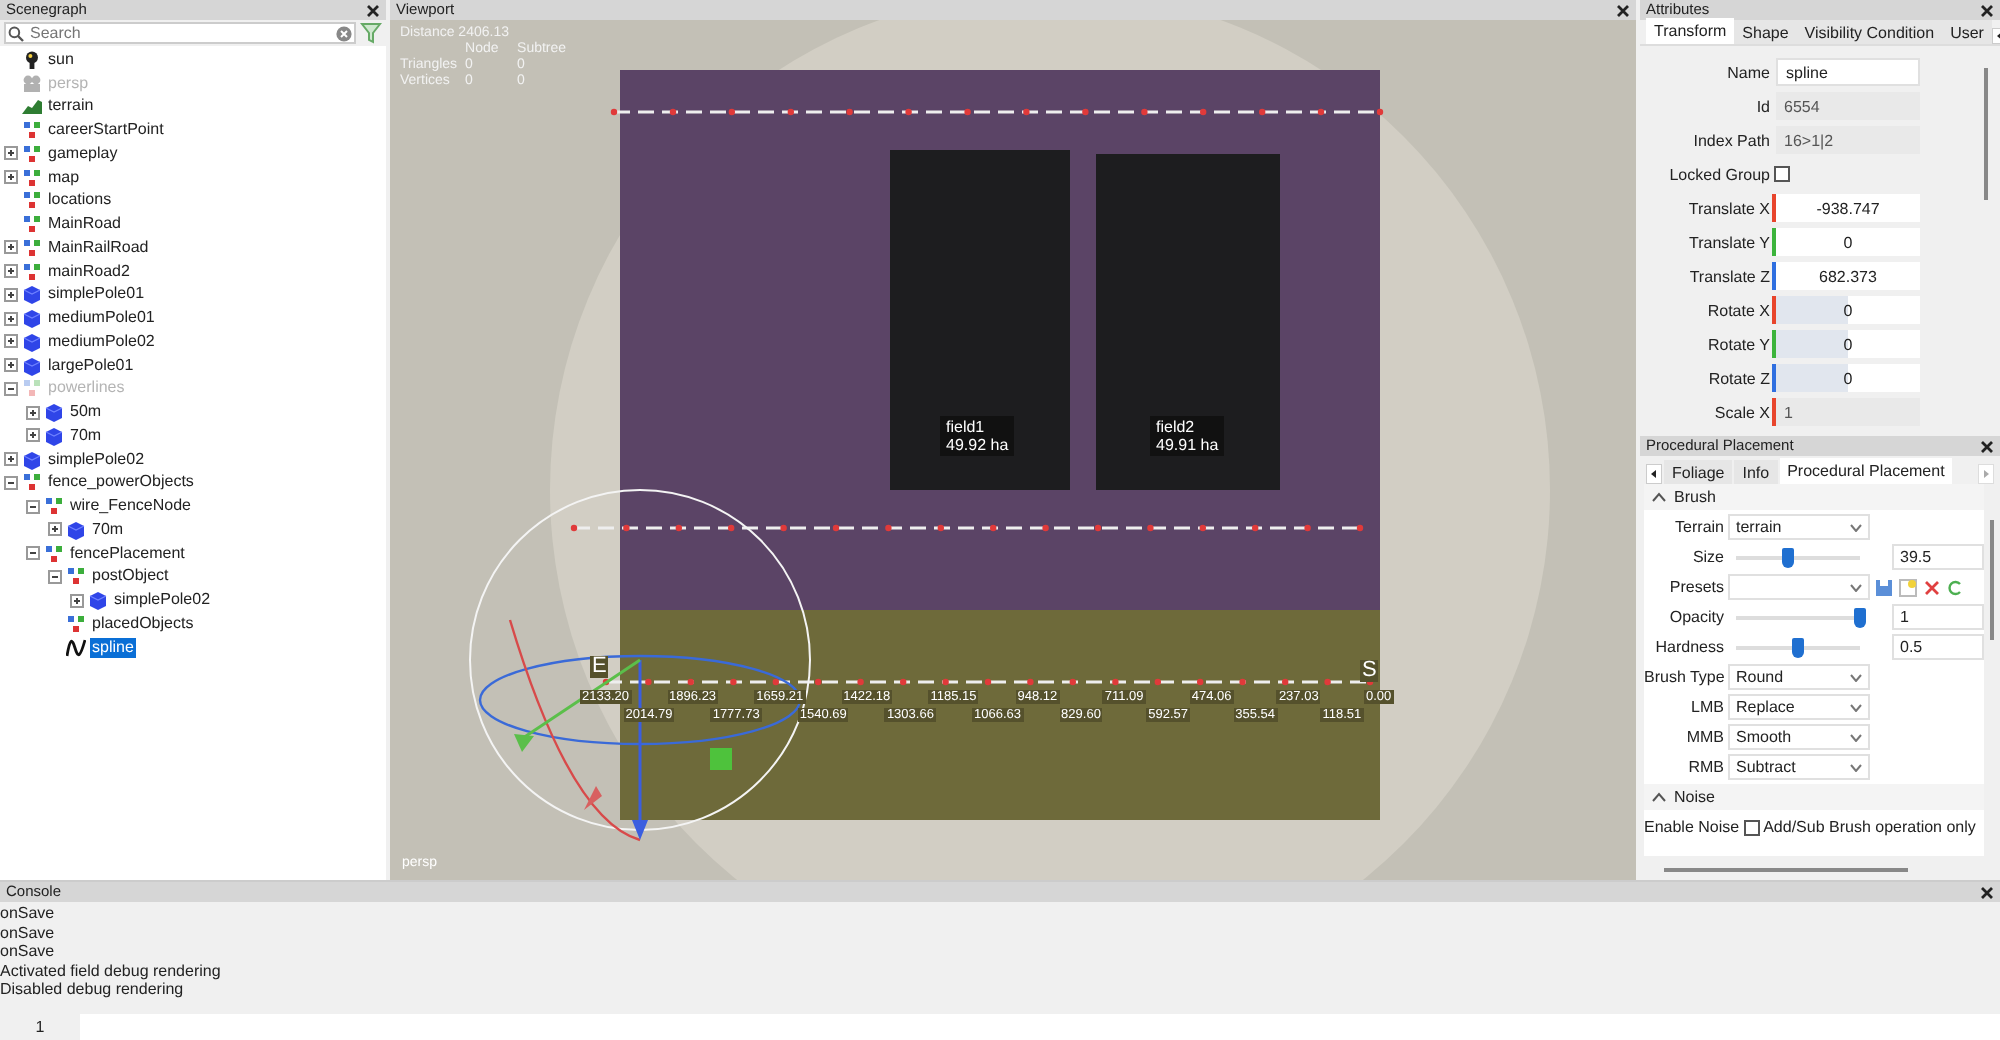  Describe the element at coordinates (1938, 557) in the screenshot. I see `input-field: 39.5` at that location.